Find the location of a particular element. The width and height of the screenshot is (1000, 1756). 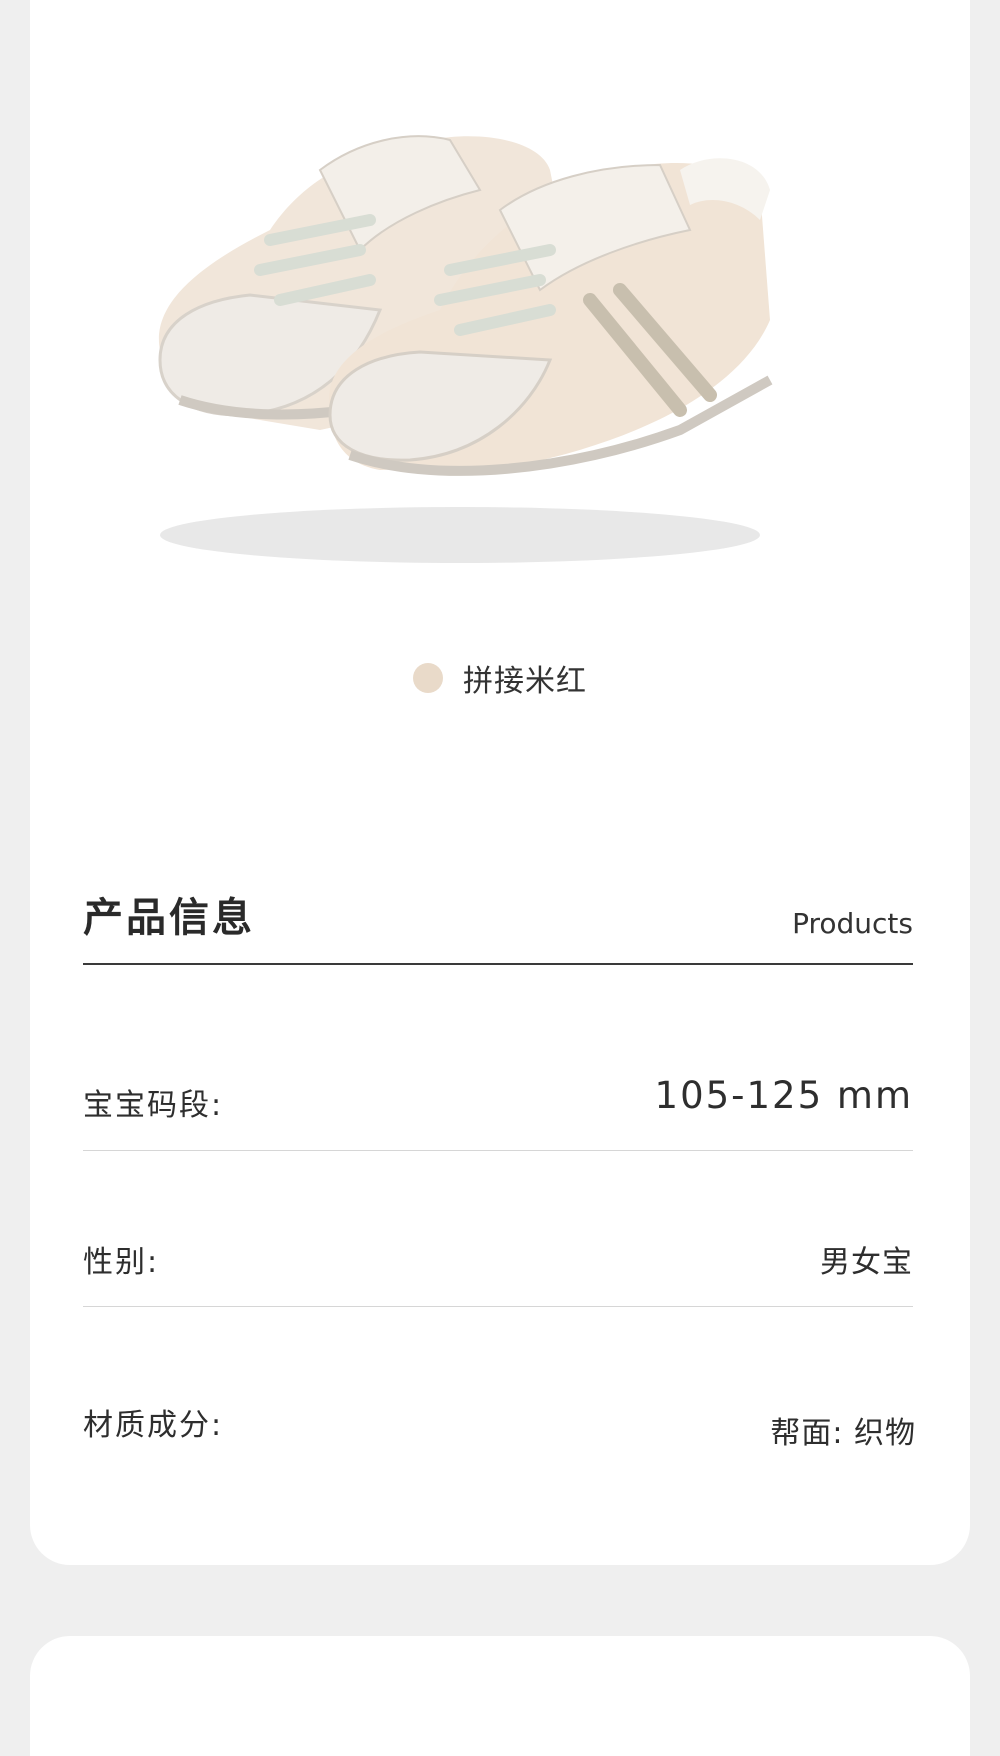

color-option: 拼接米红 is located at coordinates (500, 678).